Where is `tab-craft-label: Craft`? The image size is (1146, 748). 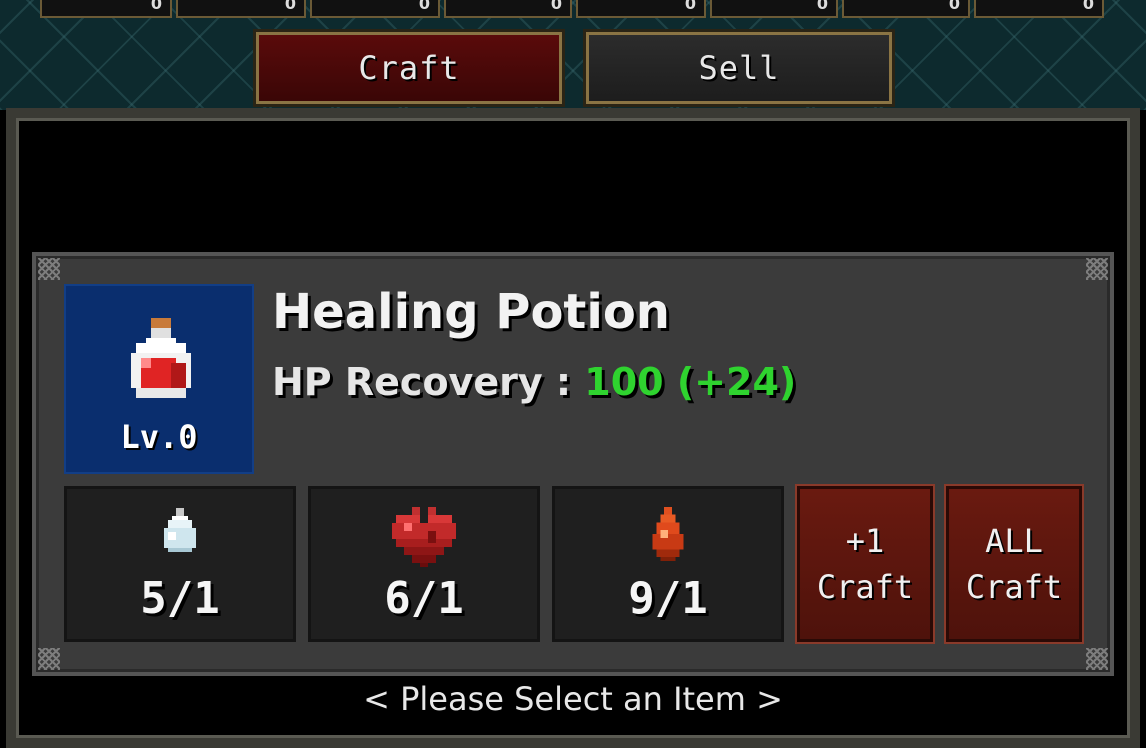 tab-craft-label: Craft is located at coordinates (409, 68).